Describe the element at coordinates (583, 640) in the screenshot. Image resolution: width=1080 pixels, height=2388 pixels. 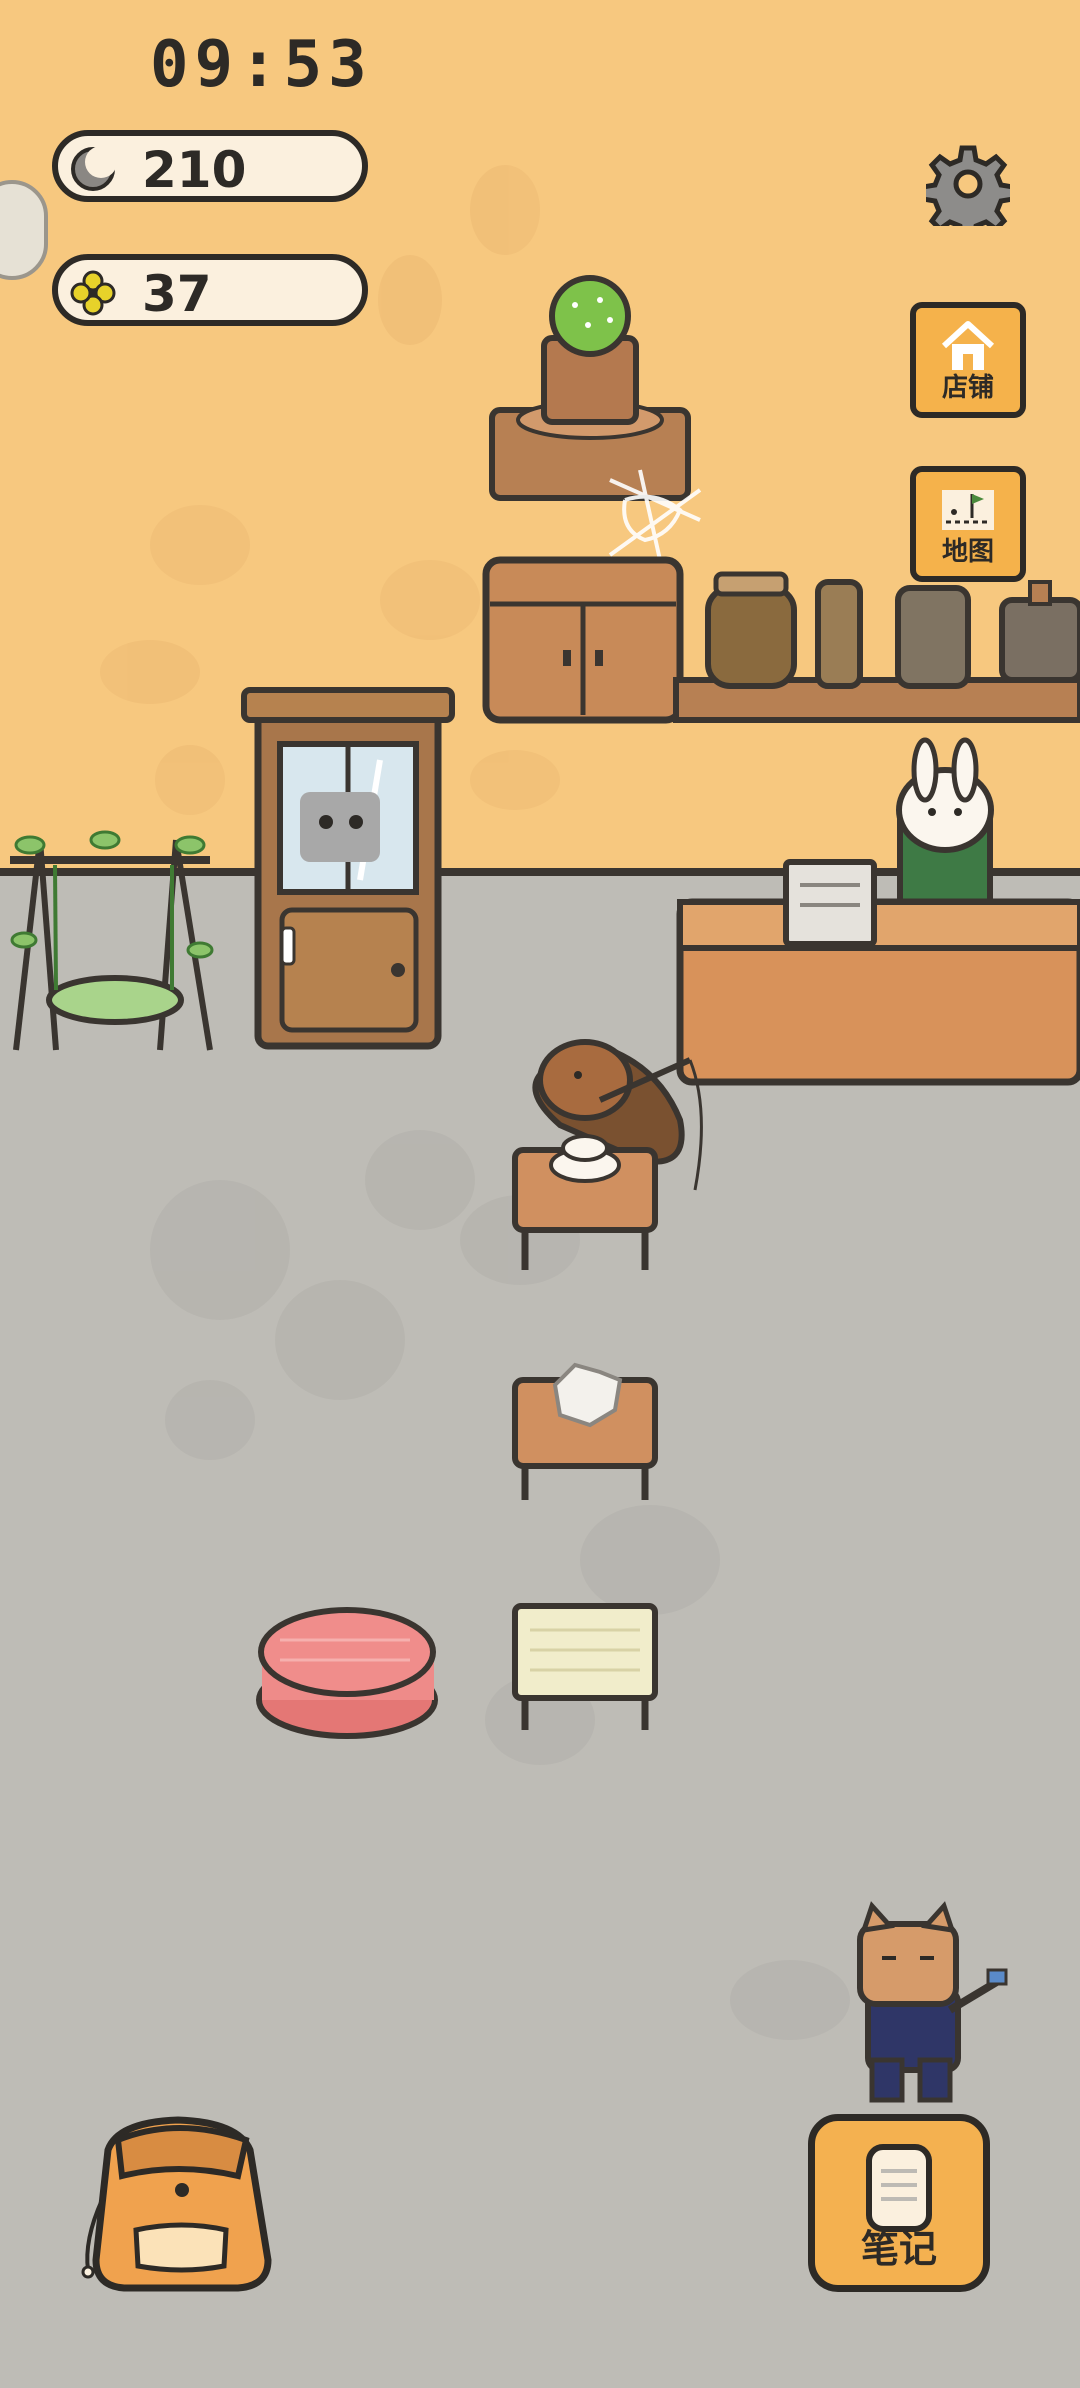
I see `wall-cabinet` at that location.